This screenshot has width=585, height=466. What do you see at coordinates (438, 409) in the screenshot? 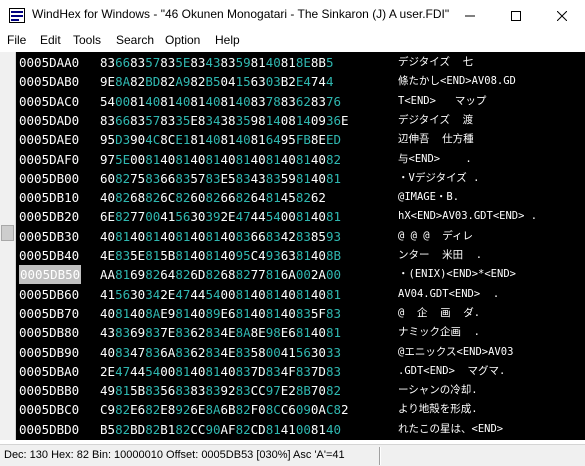
I see `ascii-row: より地殻を形成.` at bounding box center [438, 409].